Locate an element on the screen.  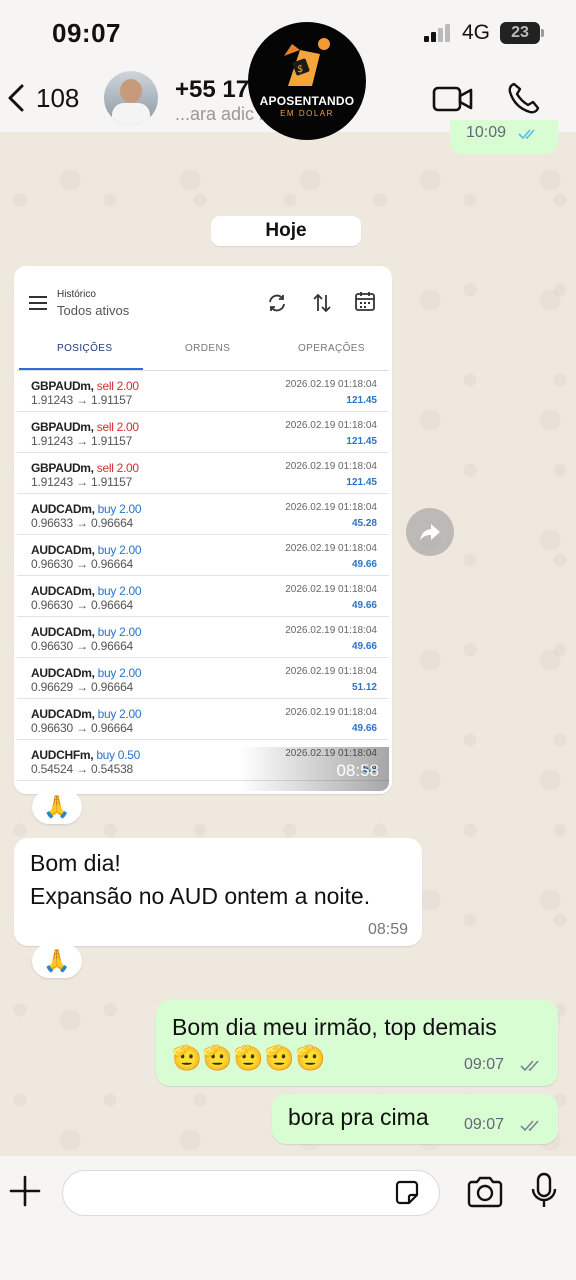
logo-figure-icon: $ is located at coordinates (307, 62).